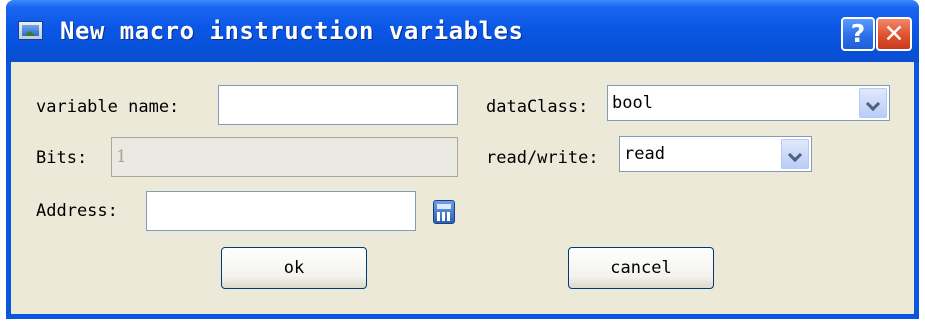 The width and height of the screenshot is (925, 322). Describe the element at coordinates (644, 154) in the screenshot. I see `read-write-value: read` at that location.